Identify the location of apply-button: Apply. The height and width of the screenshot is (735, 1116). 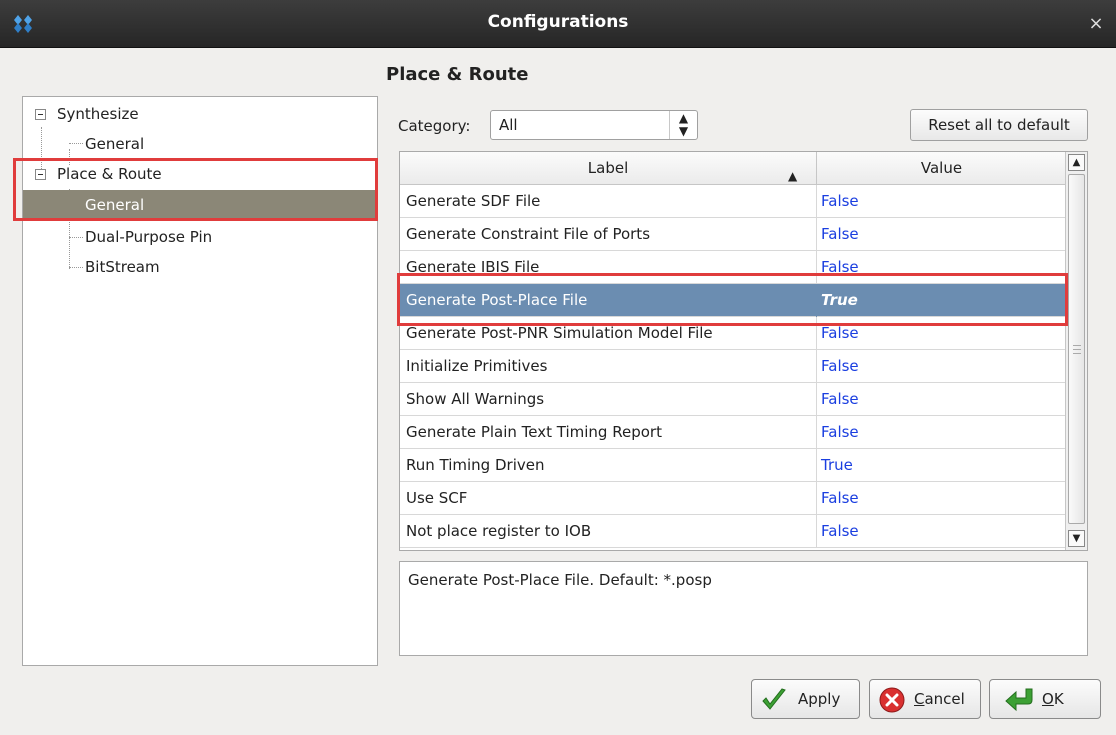
(805, 699).